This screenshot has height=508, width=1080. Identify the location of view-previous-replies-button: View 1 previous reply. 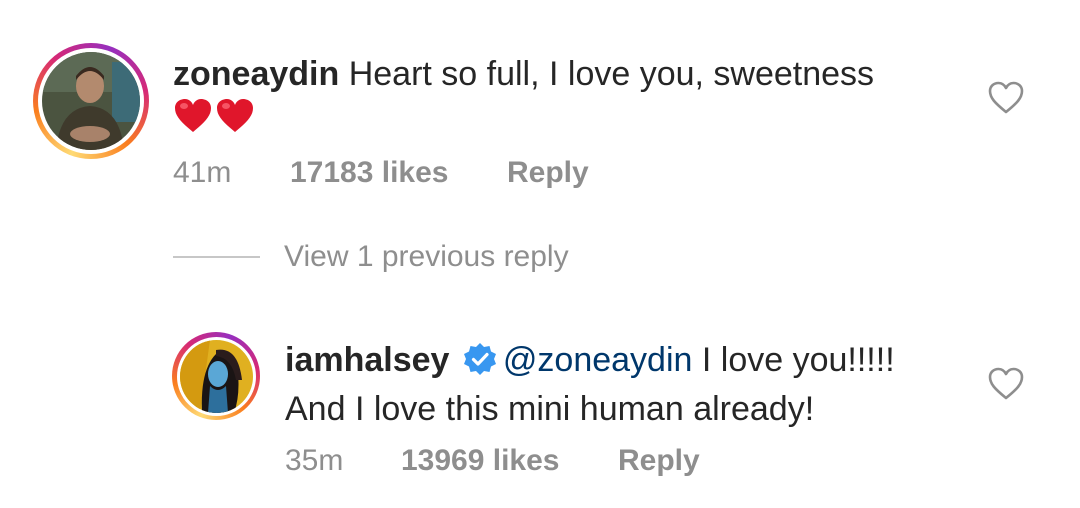
(371, 257).